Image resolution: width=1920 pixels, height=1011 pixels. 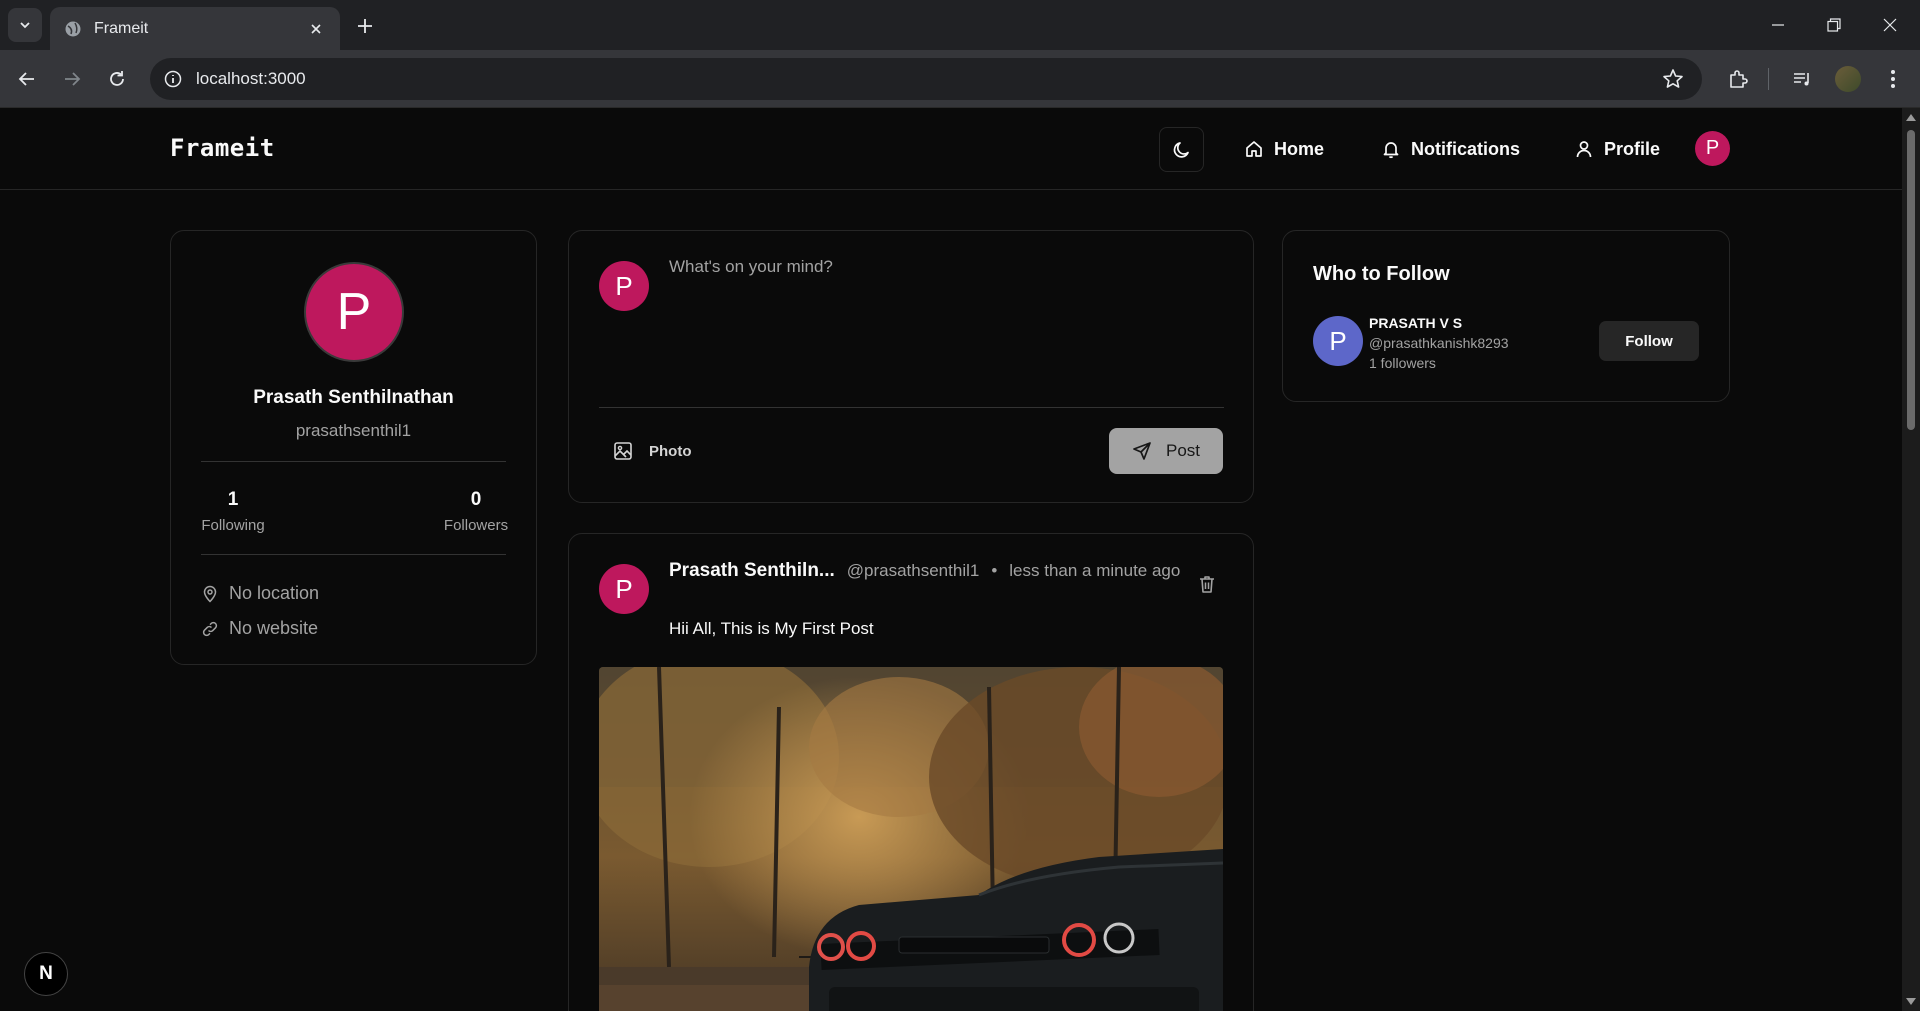 What do you see at coordinates (316, 29) in the screenshot?
I see `close-tab-icon` at bounding box center [316, 29].